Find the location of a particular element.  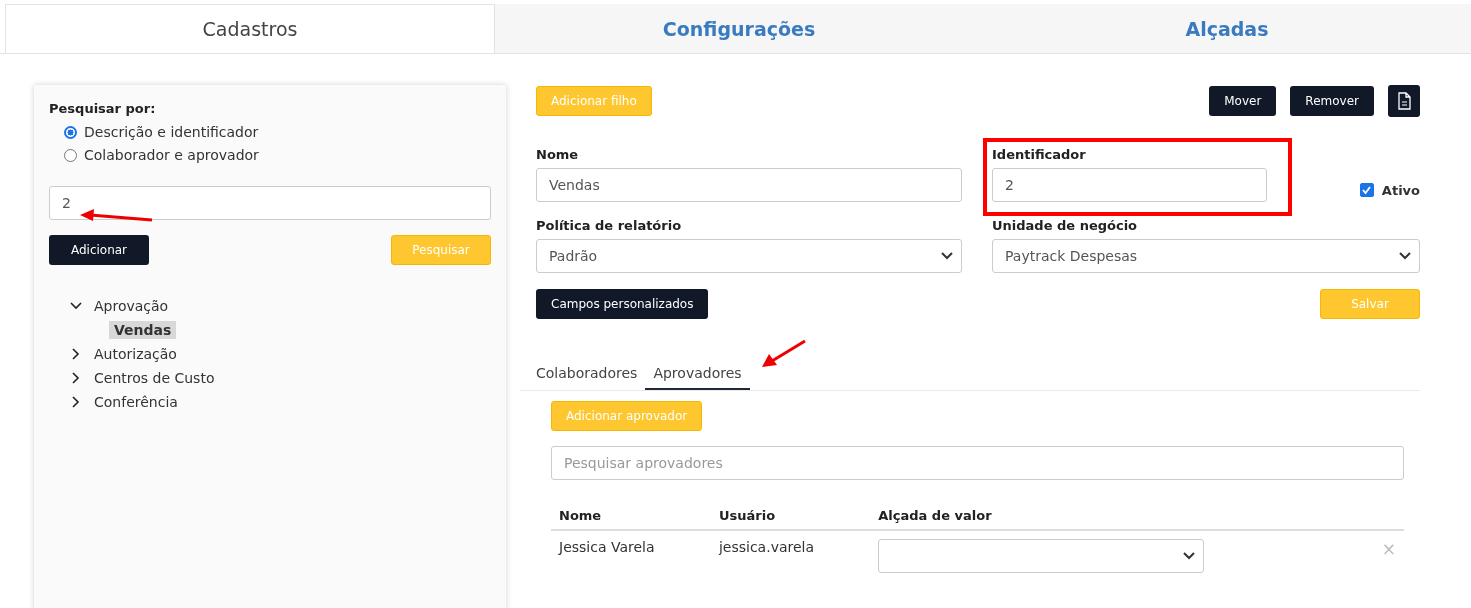

business-unit-select: Paytrack Despesas is located at coordinates (1206, 256).